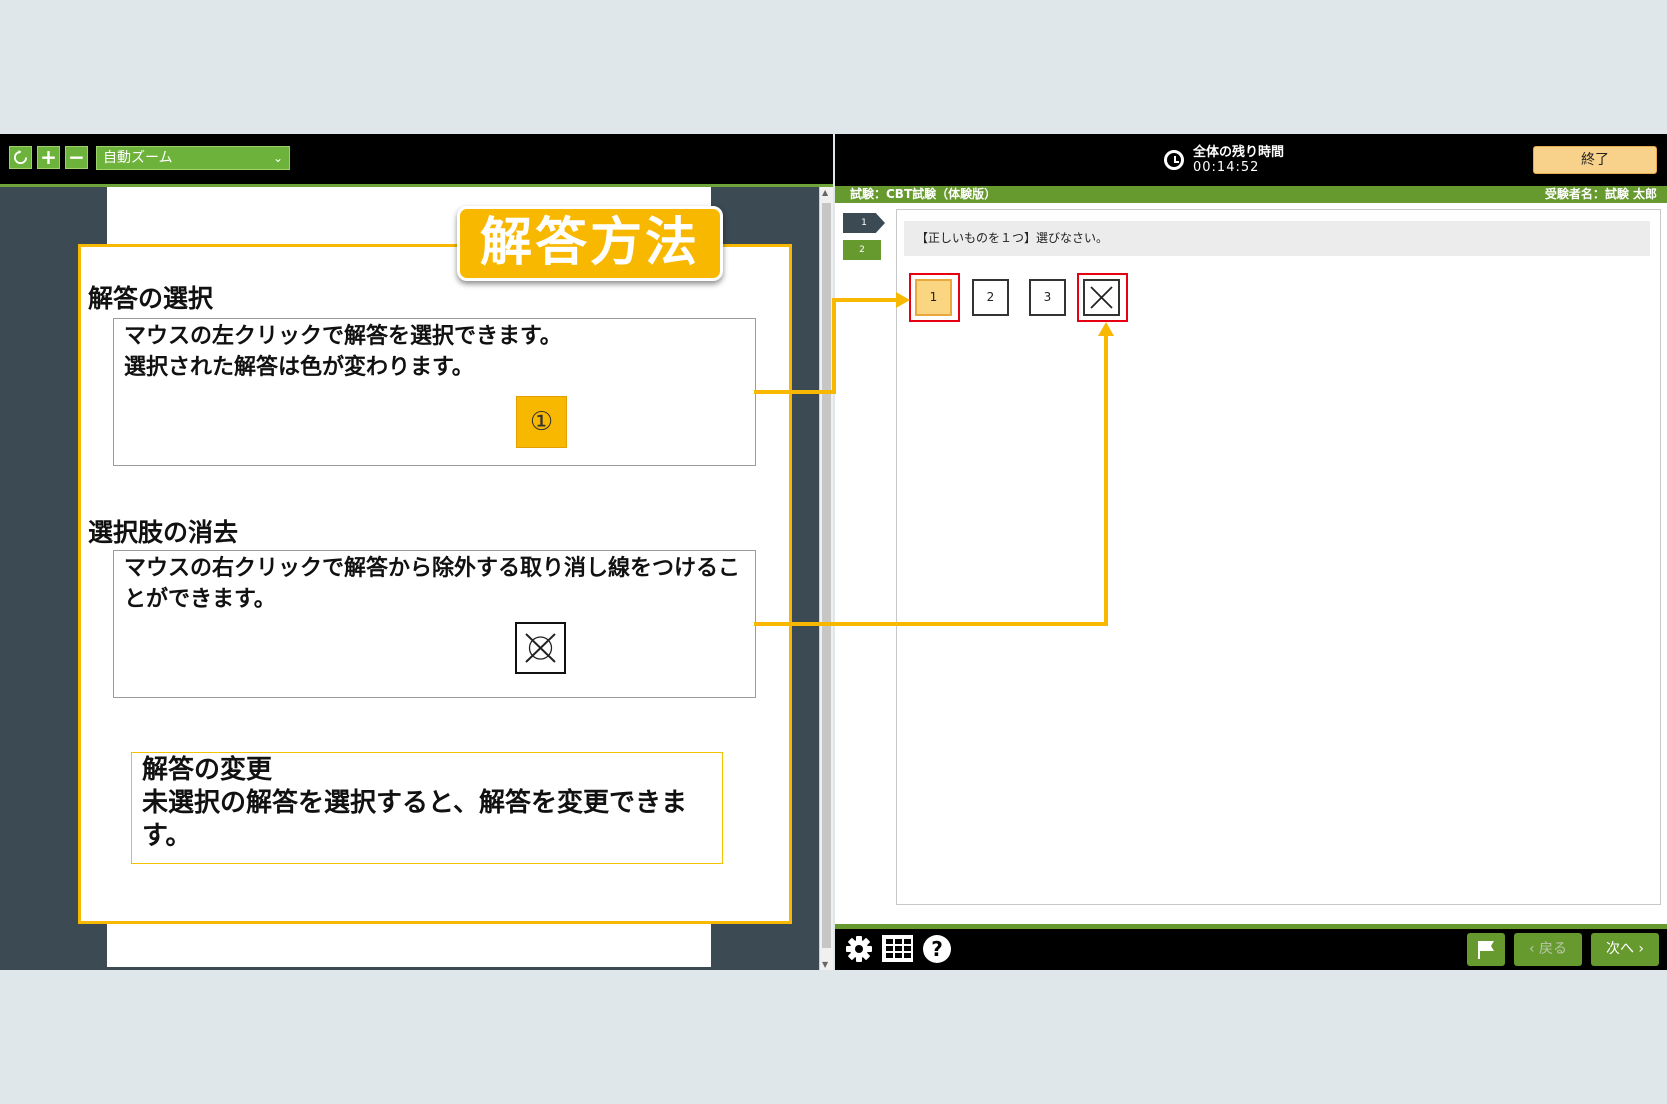  Describe the element at coordinates (937, 949) in the screenshot. I see `help-icon: ?` at that location.